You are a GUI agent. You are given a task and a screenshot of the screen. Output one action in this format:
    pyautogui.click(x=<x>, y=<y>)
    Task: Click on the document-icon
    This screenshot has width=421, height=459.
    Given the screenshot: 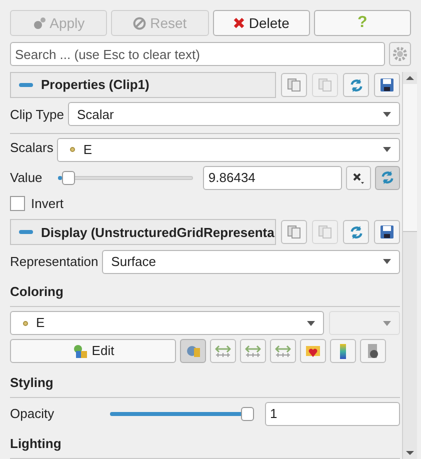 What is the action you would take?
    pyautogui.click(x=373, y=351)
    